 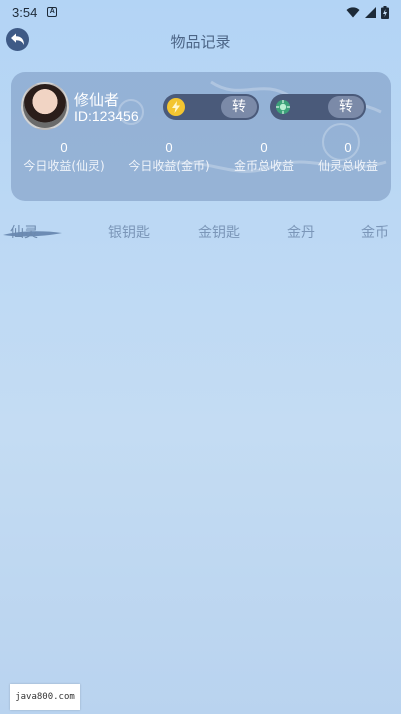 What do you see at coordinates (176, 107) in the screenshot?
I see `gold-coin-icon` at bounding box center [176, 107].